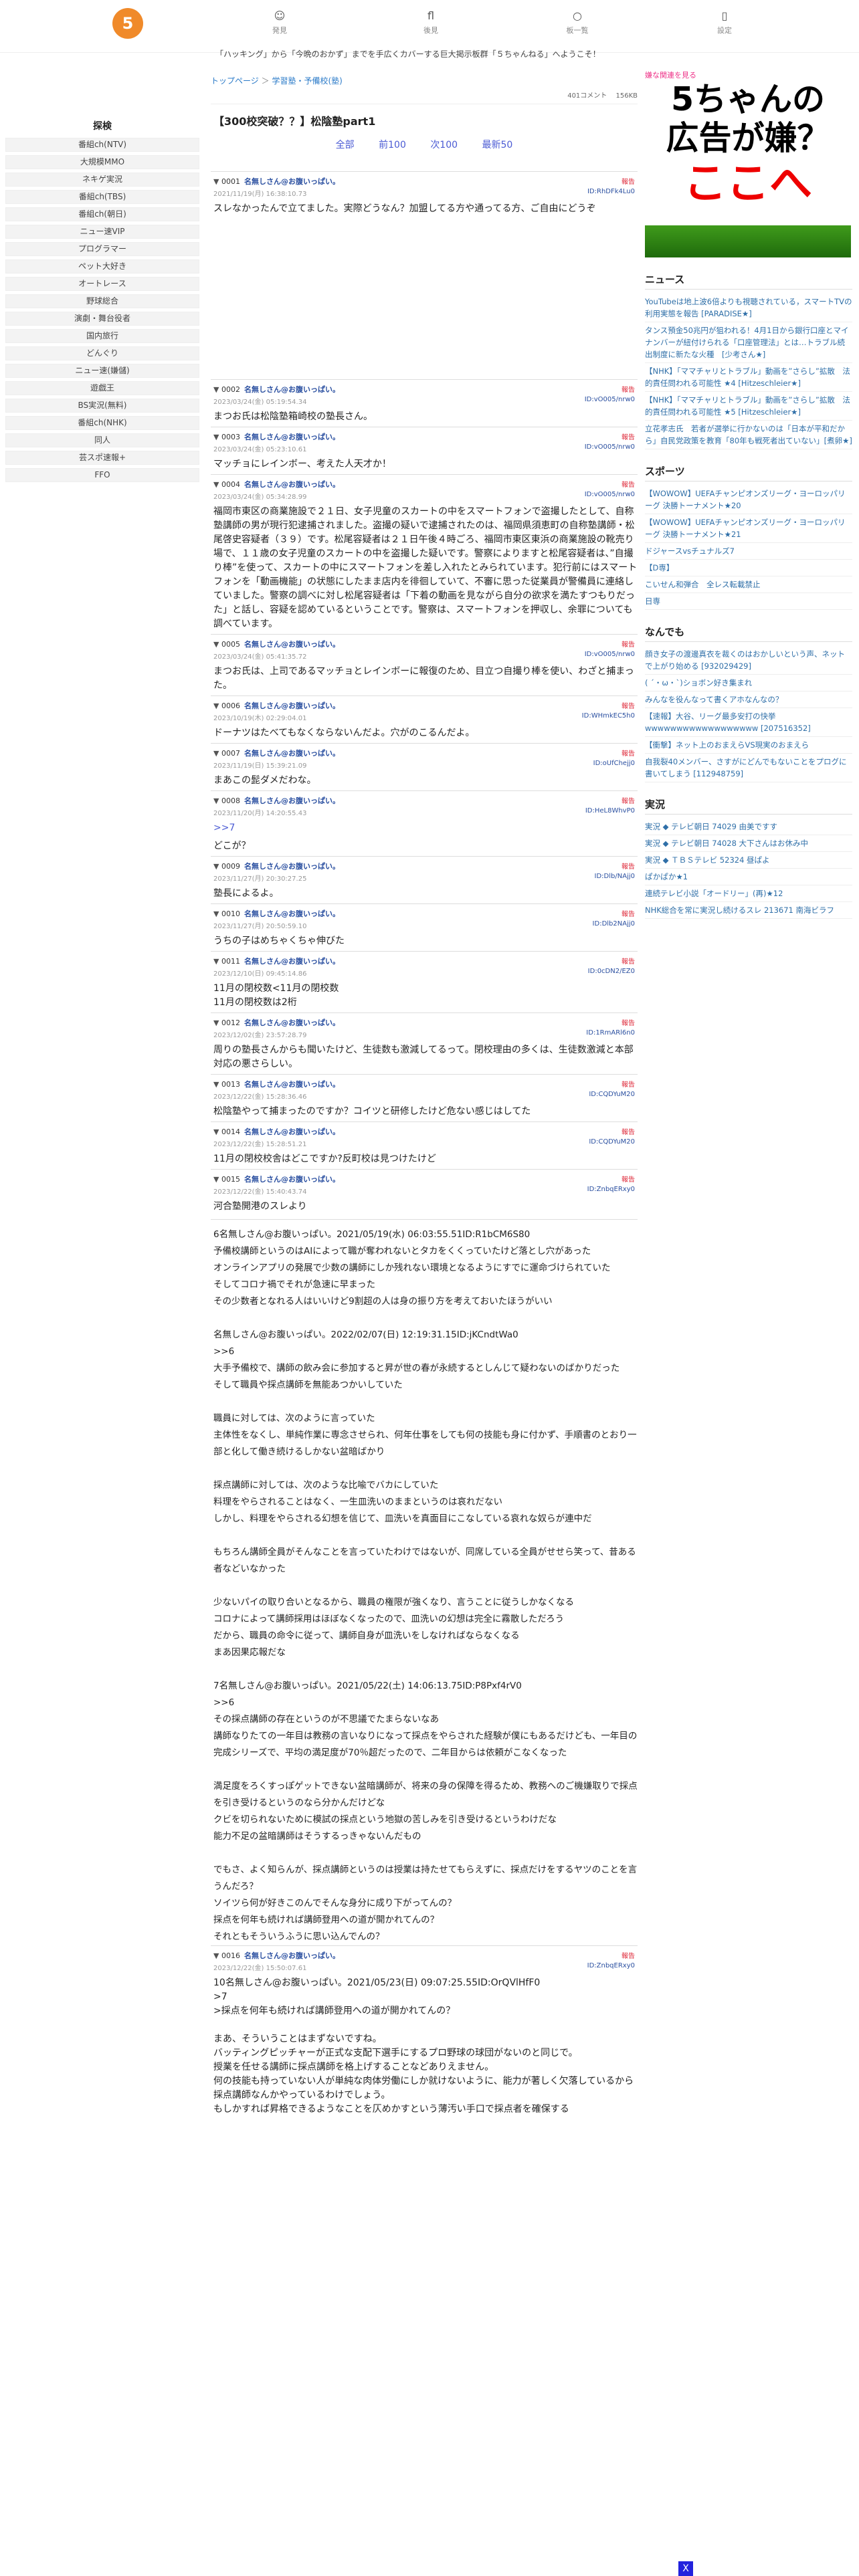 This screenshot has width=859, height=2576. I want to click on post-number: 0014, so click(231, 1132).